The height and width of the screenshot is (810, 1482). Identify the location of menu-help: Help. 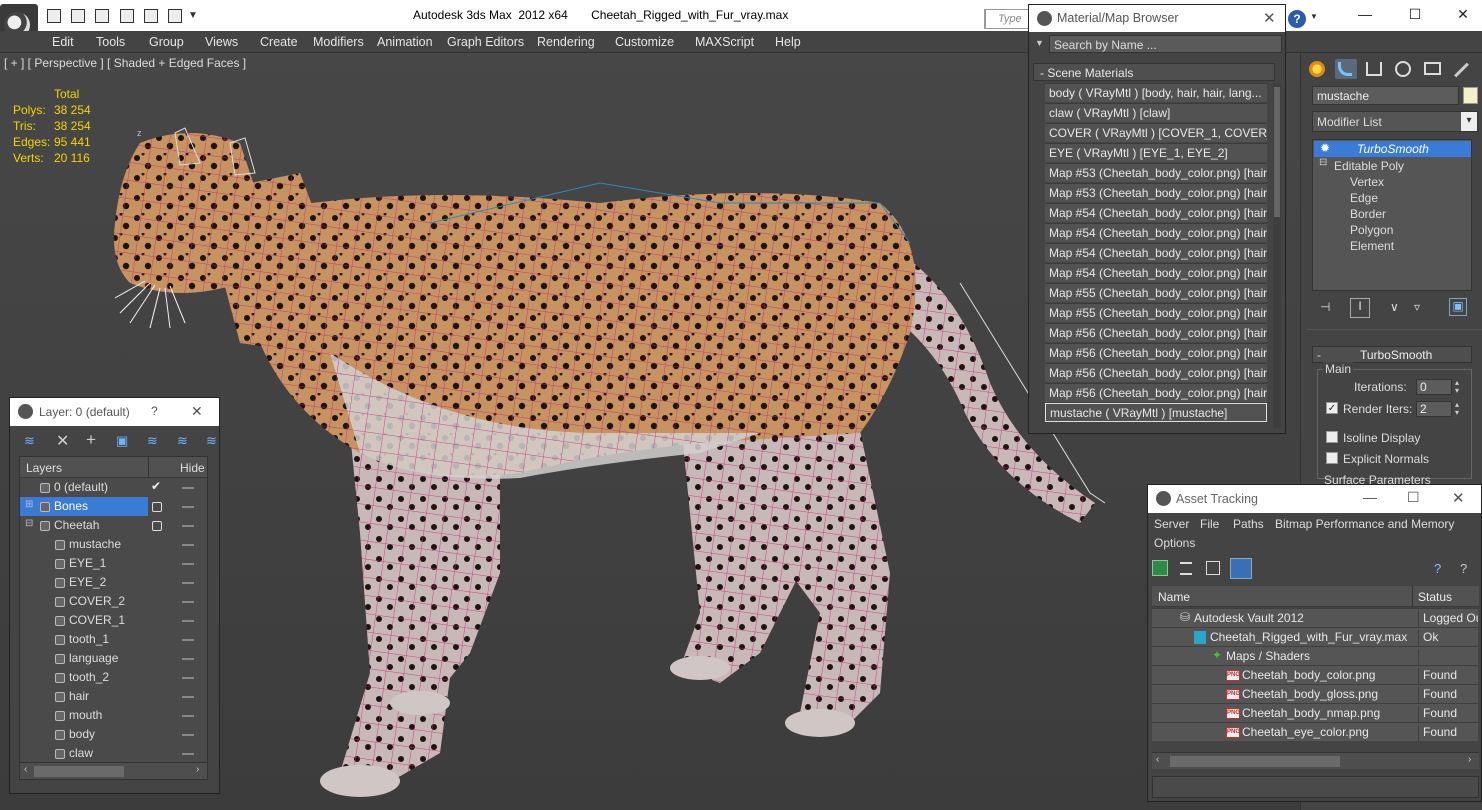
(788, 42).